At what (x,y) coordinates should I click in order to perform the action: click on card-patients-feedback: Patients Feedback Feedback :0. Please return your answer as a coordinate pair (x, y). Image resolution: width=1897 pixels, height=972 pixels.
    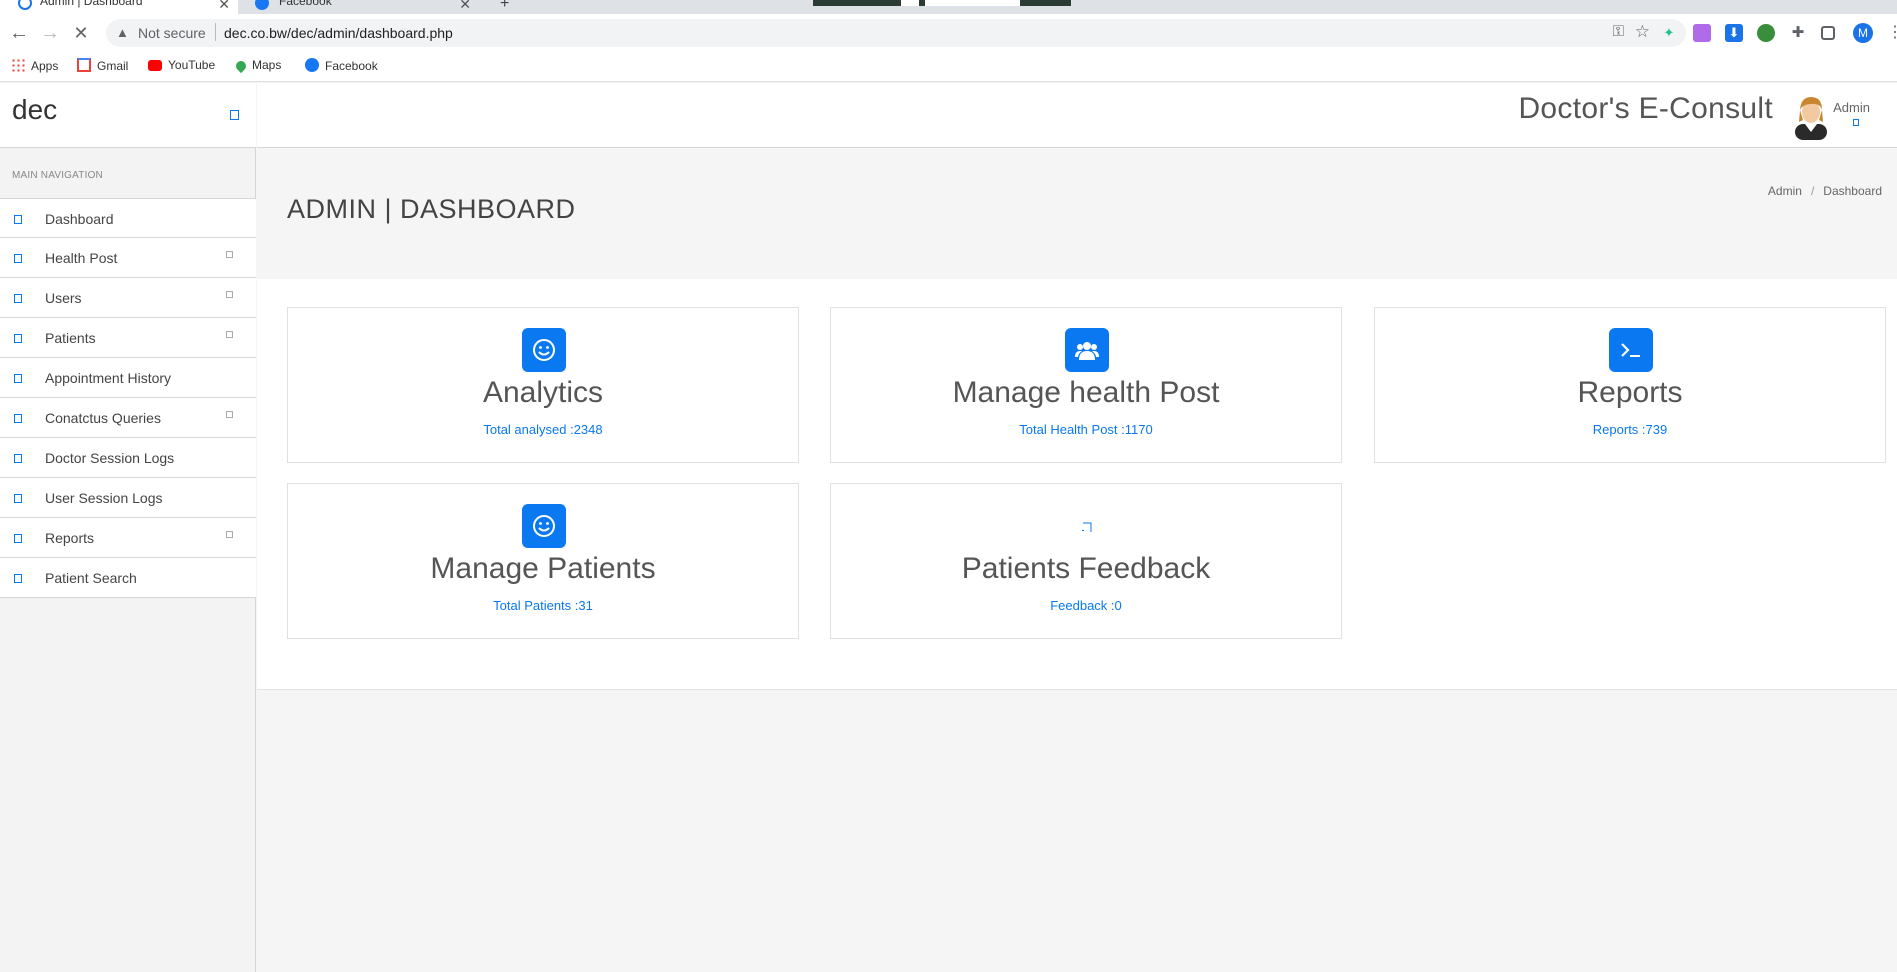
    Looking at the image, I should click on (1086, 561).